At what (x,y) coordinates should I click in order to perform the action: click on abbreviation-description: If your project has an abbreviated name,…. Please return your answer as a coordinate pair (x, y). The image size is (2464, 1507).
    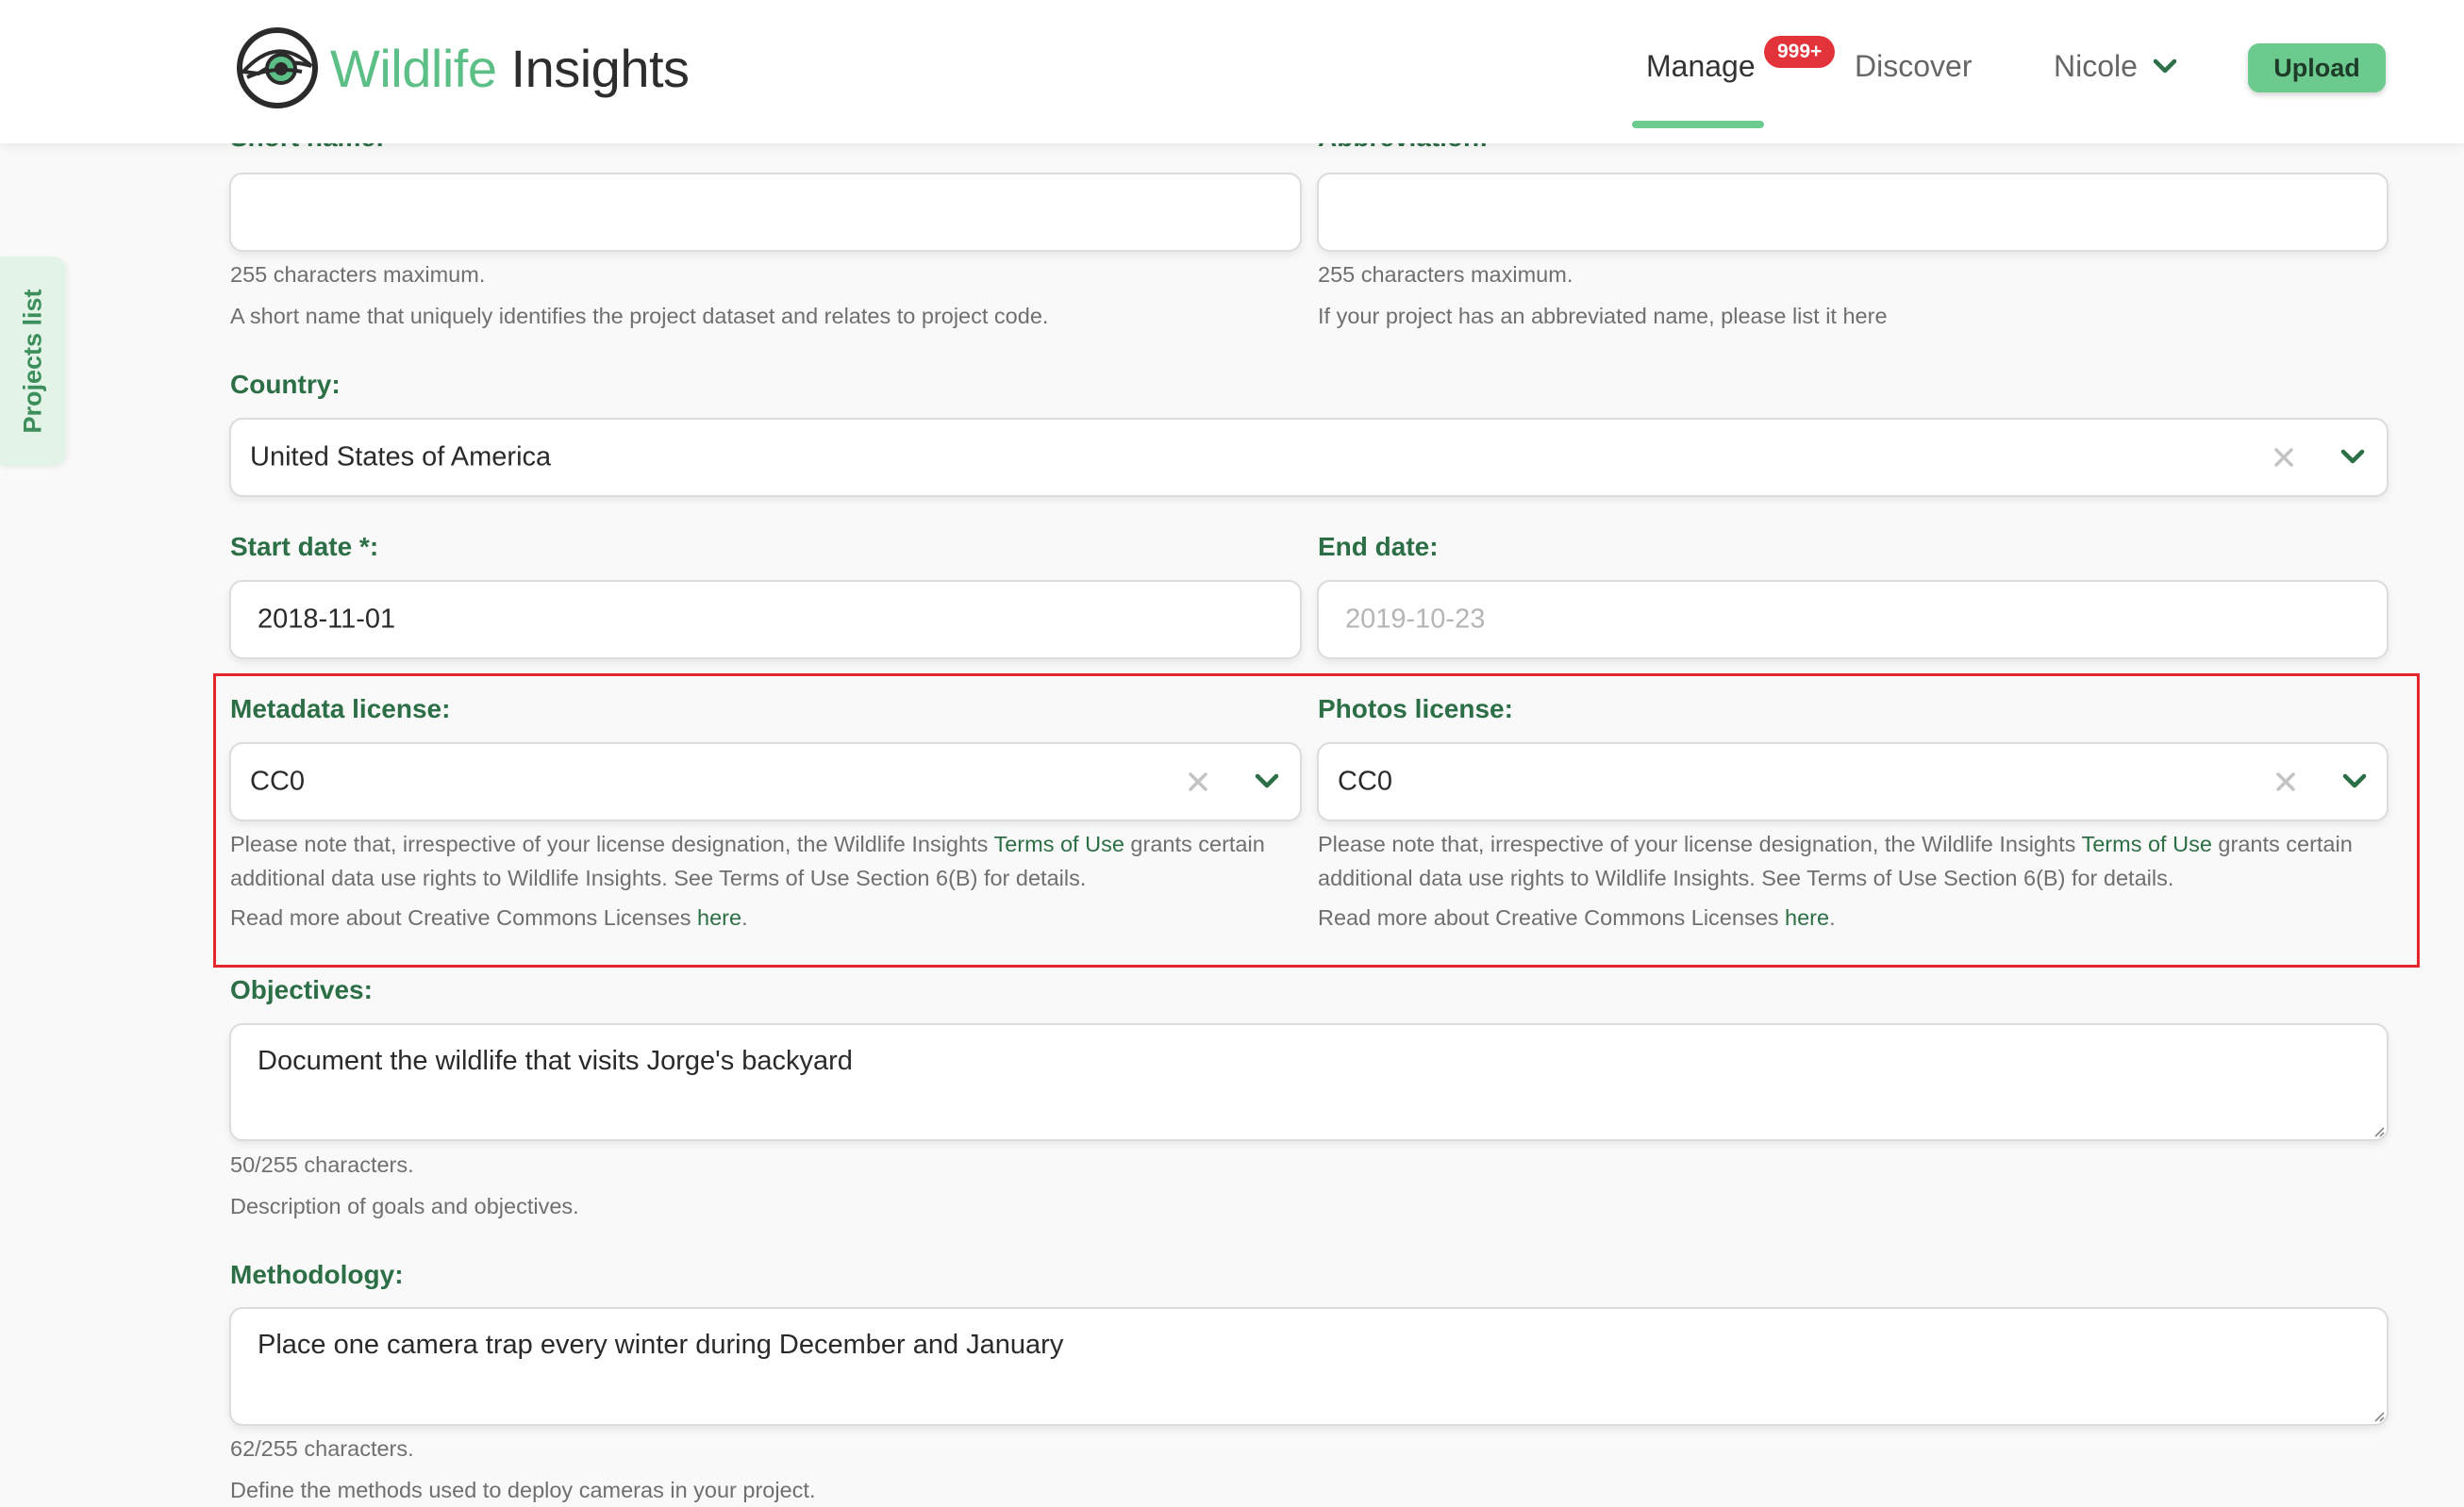
    Looking at the image, I should click on (1603, 316).